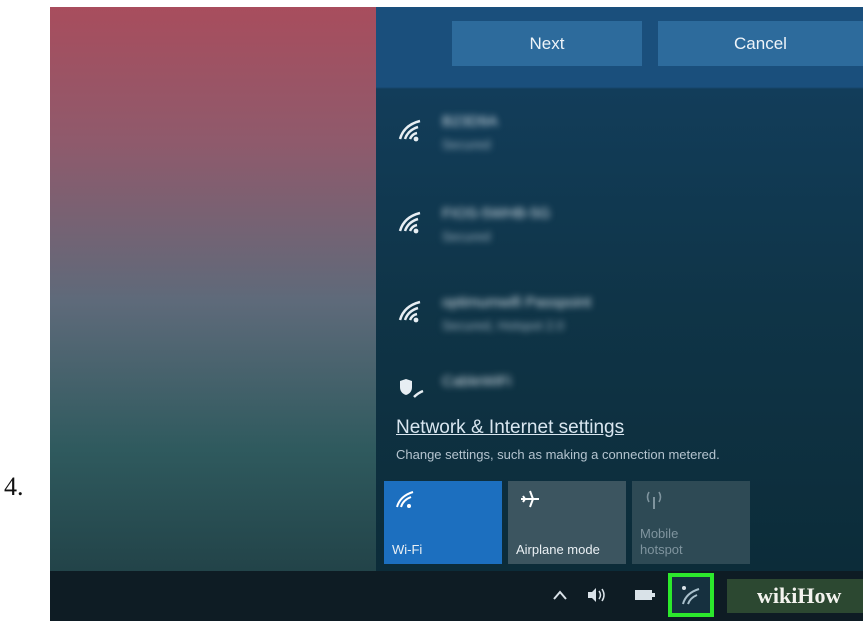 This screenshot has height=621, width=863. What do you see at coordinates (517, 302) in the screenshot?
I see `network-name: optimumwifi Passpoint` at bounding box center [517, 302].